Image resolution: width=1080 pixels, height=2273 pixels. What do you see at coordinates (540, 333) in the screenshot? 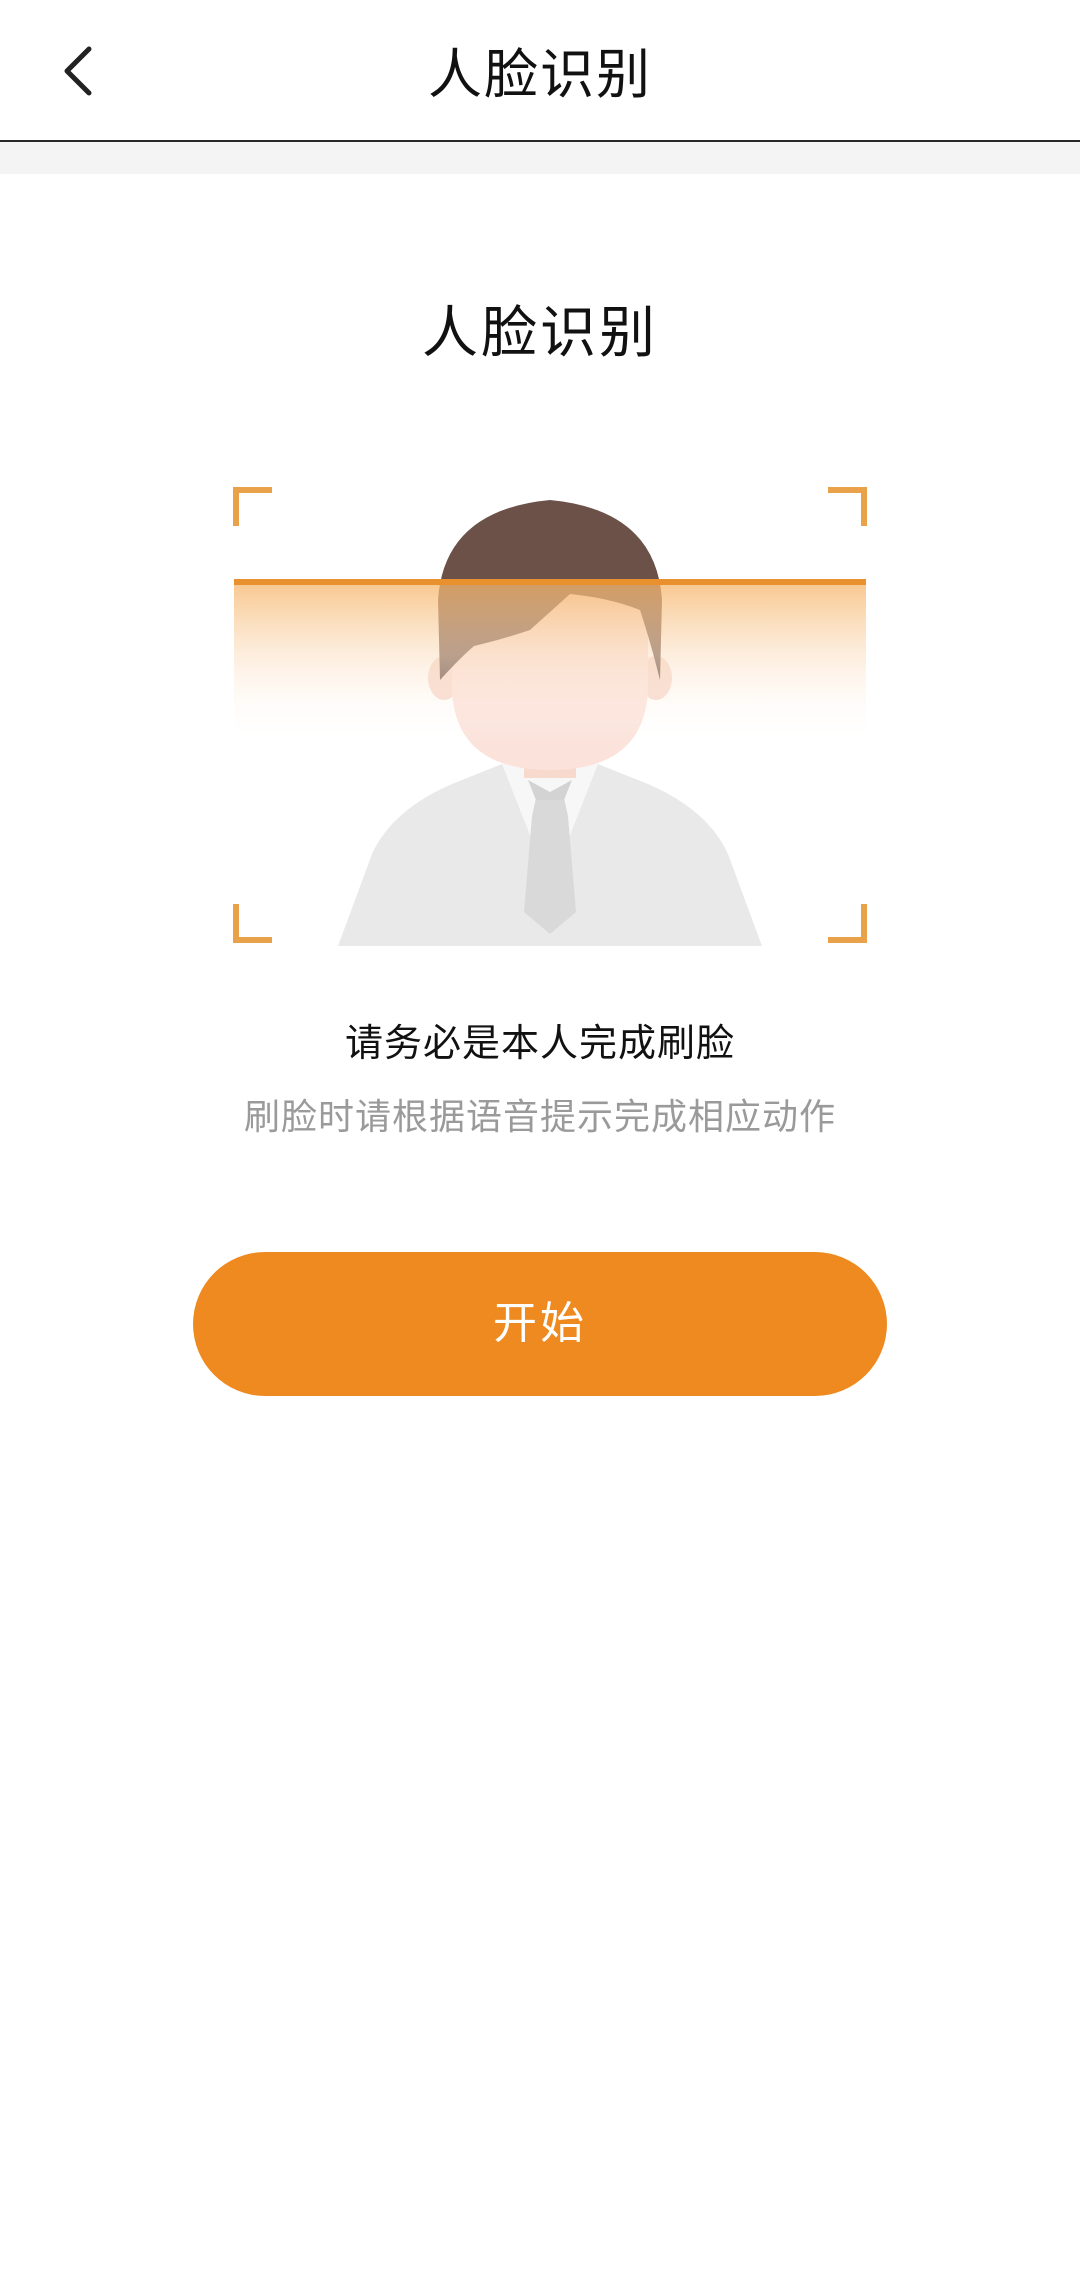
I see `page-heading: 人脸识别` at bounding box center [540, 333].